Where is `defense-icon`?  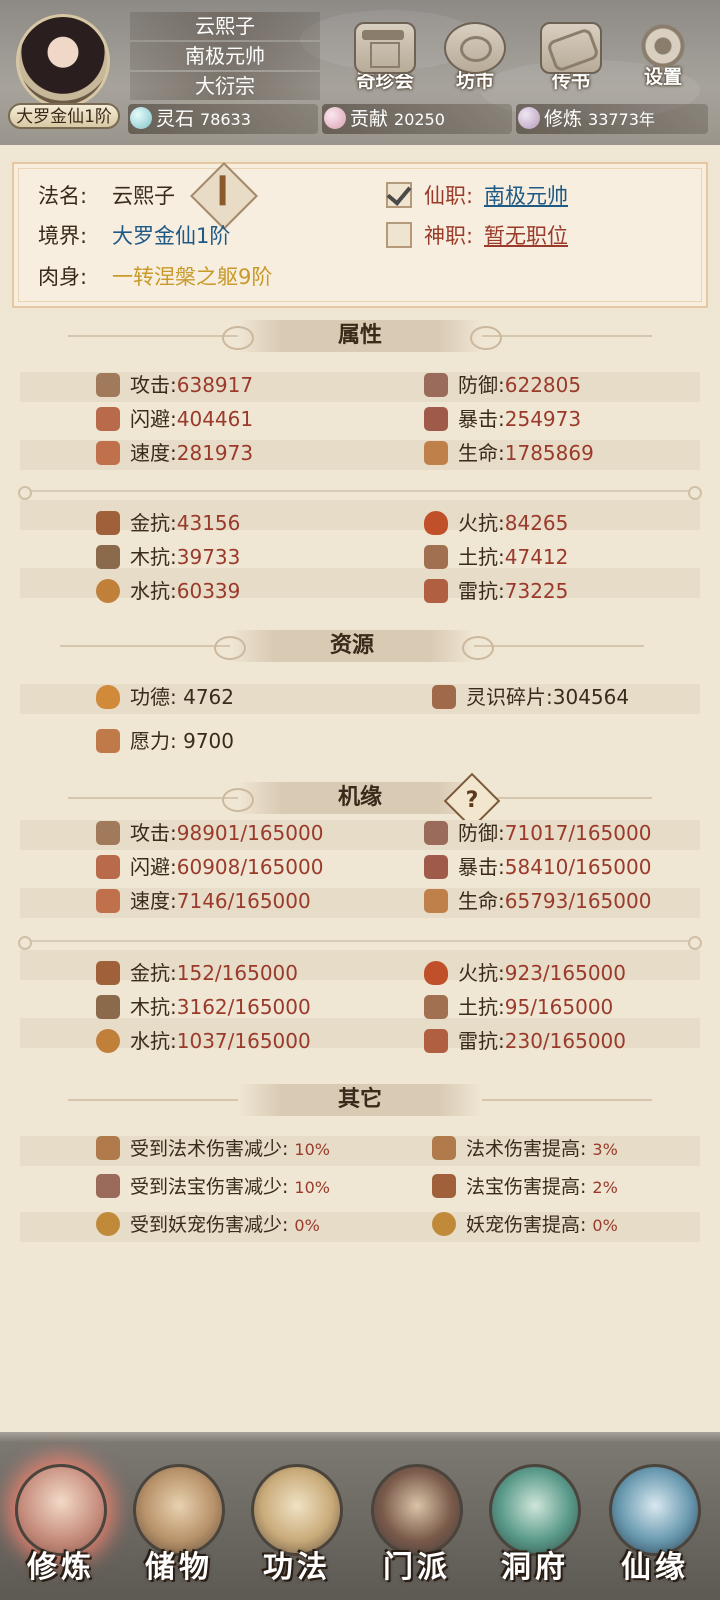 defense-icon is located at coordinates (436, 385).